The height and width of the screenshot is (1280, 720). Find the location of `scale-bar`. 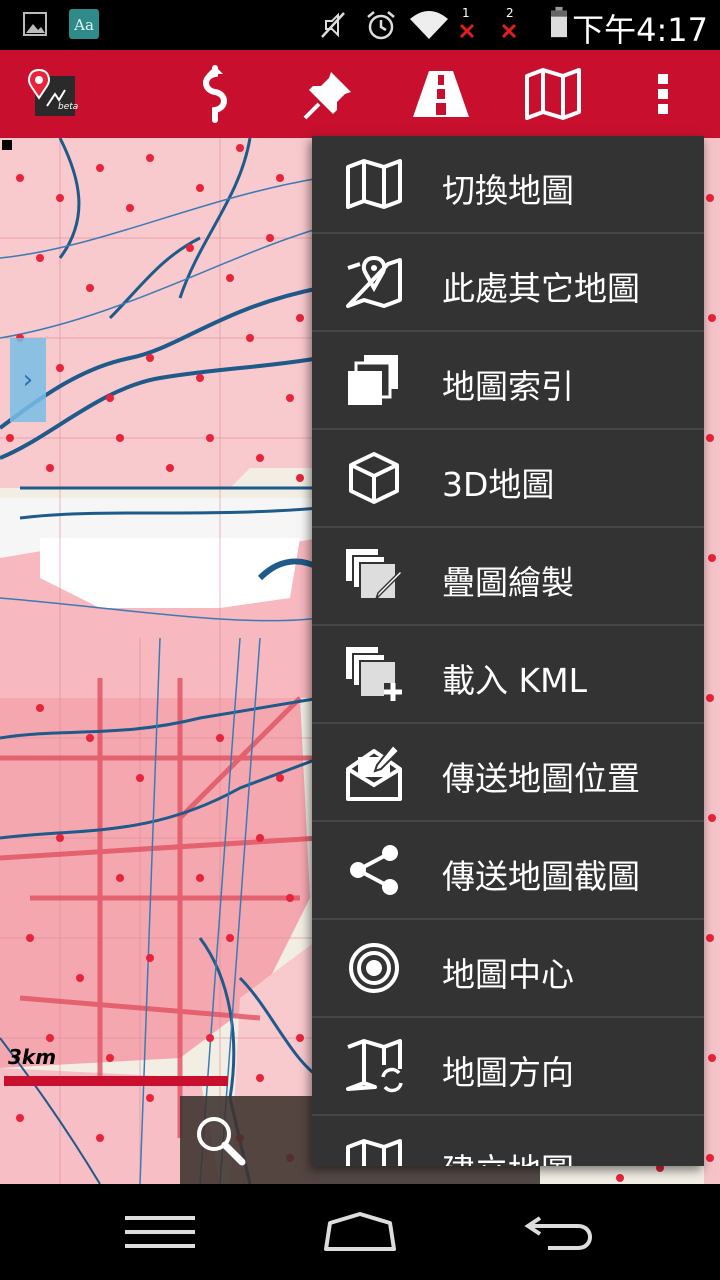

scale-bar is located at coordinates (116, 1081).